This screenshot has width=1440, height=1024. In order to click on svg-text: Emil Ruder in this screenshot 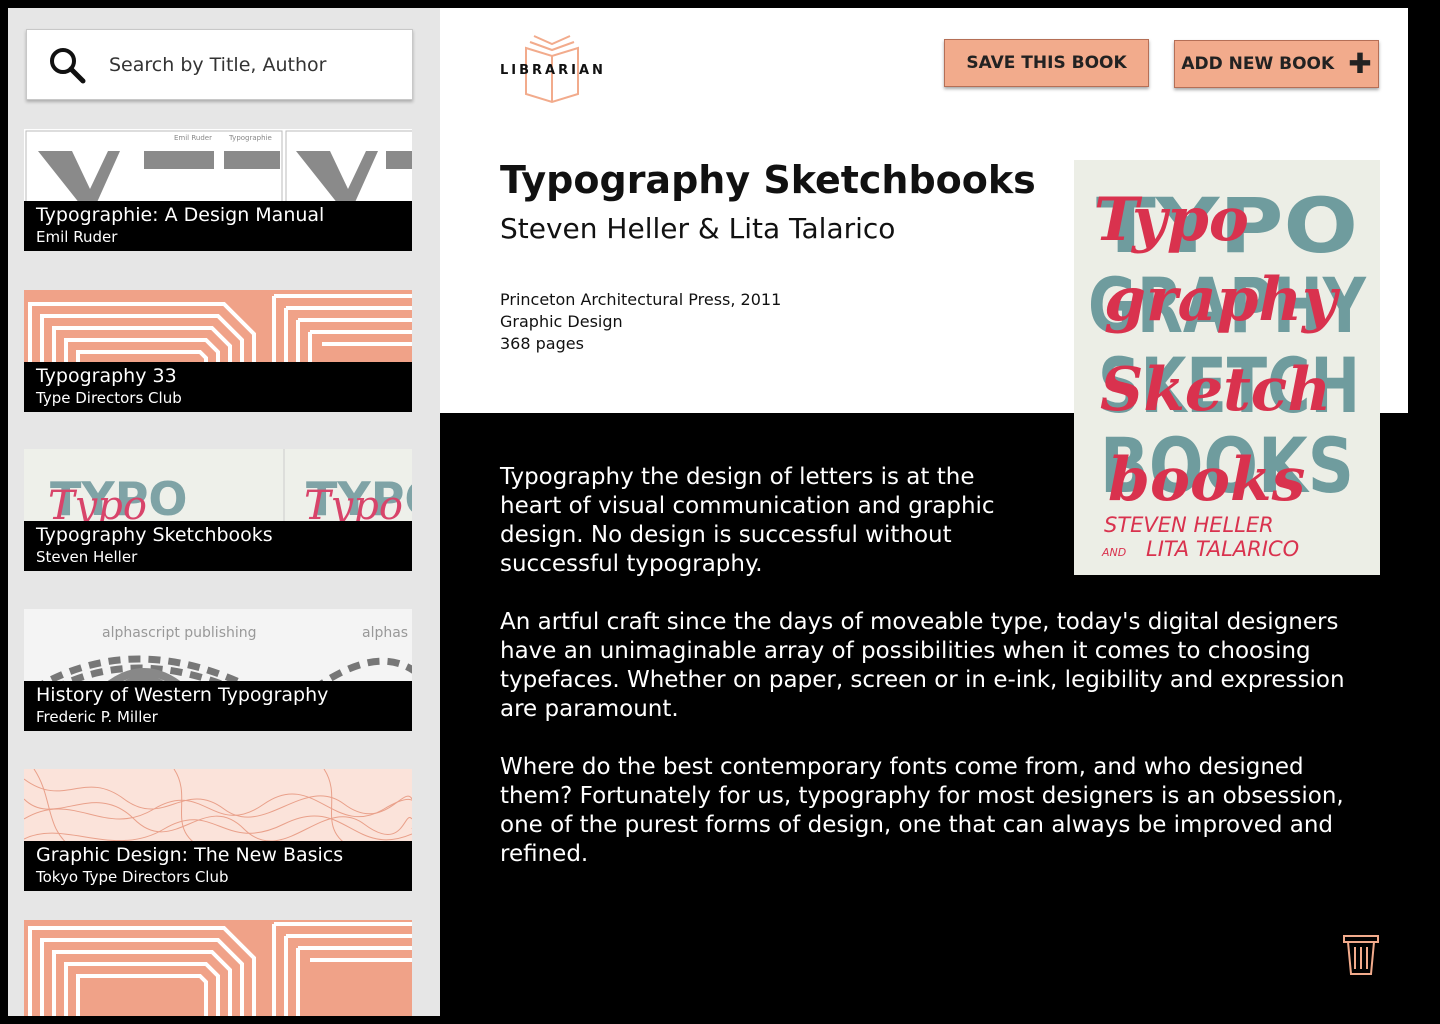, I will do `click(193, 138)`.